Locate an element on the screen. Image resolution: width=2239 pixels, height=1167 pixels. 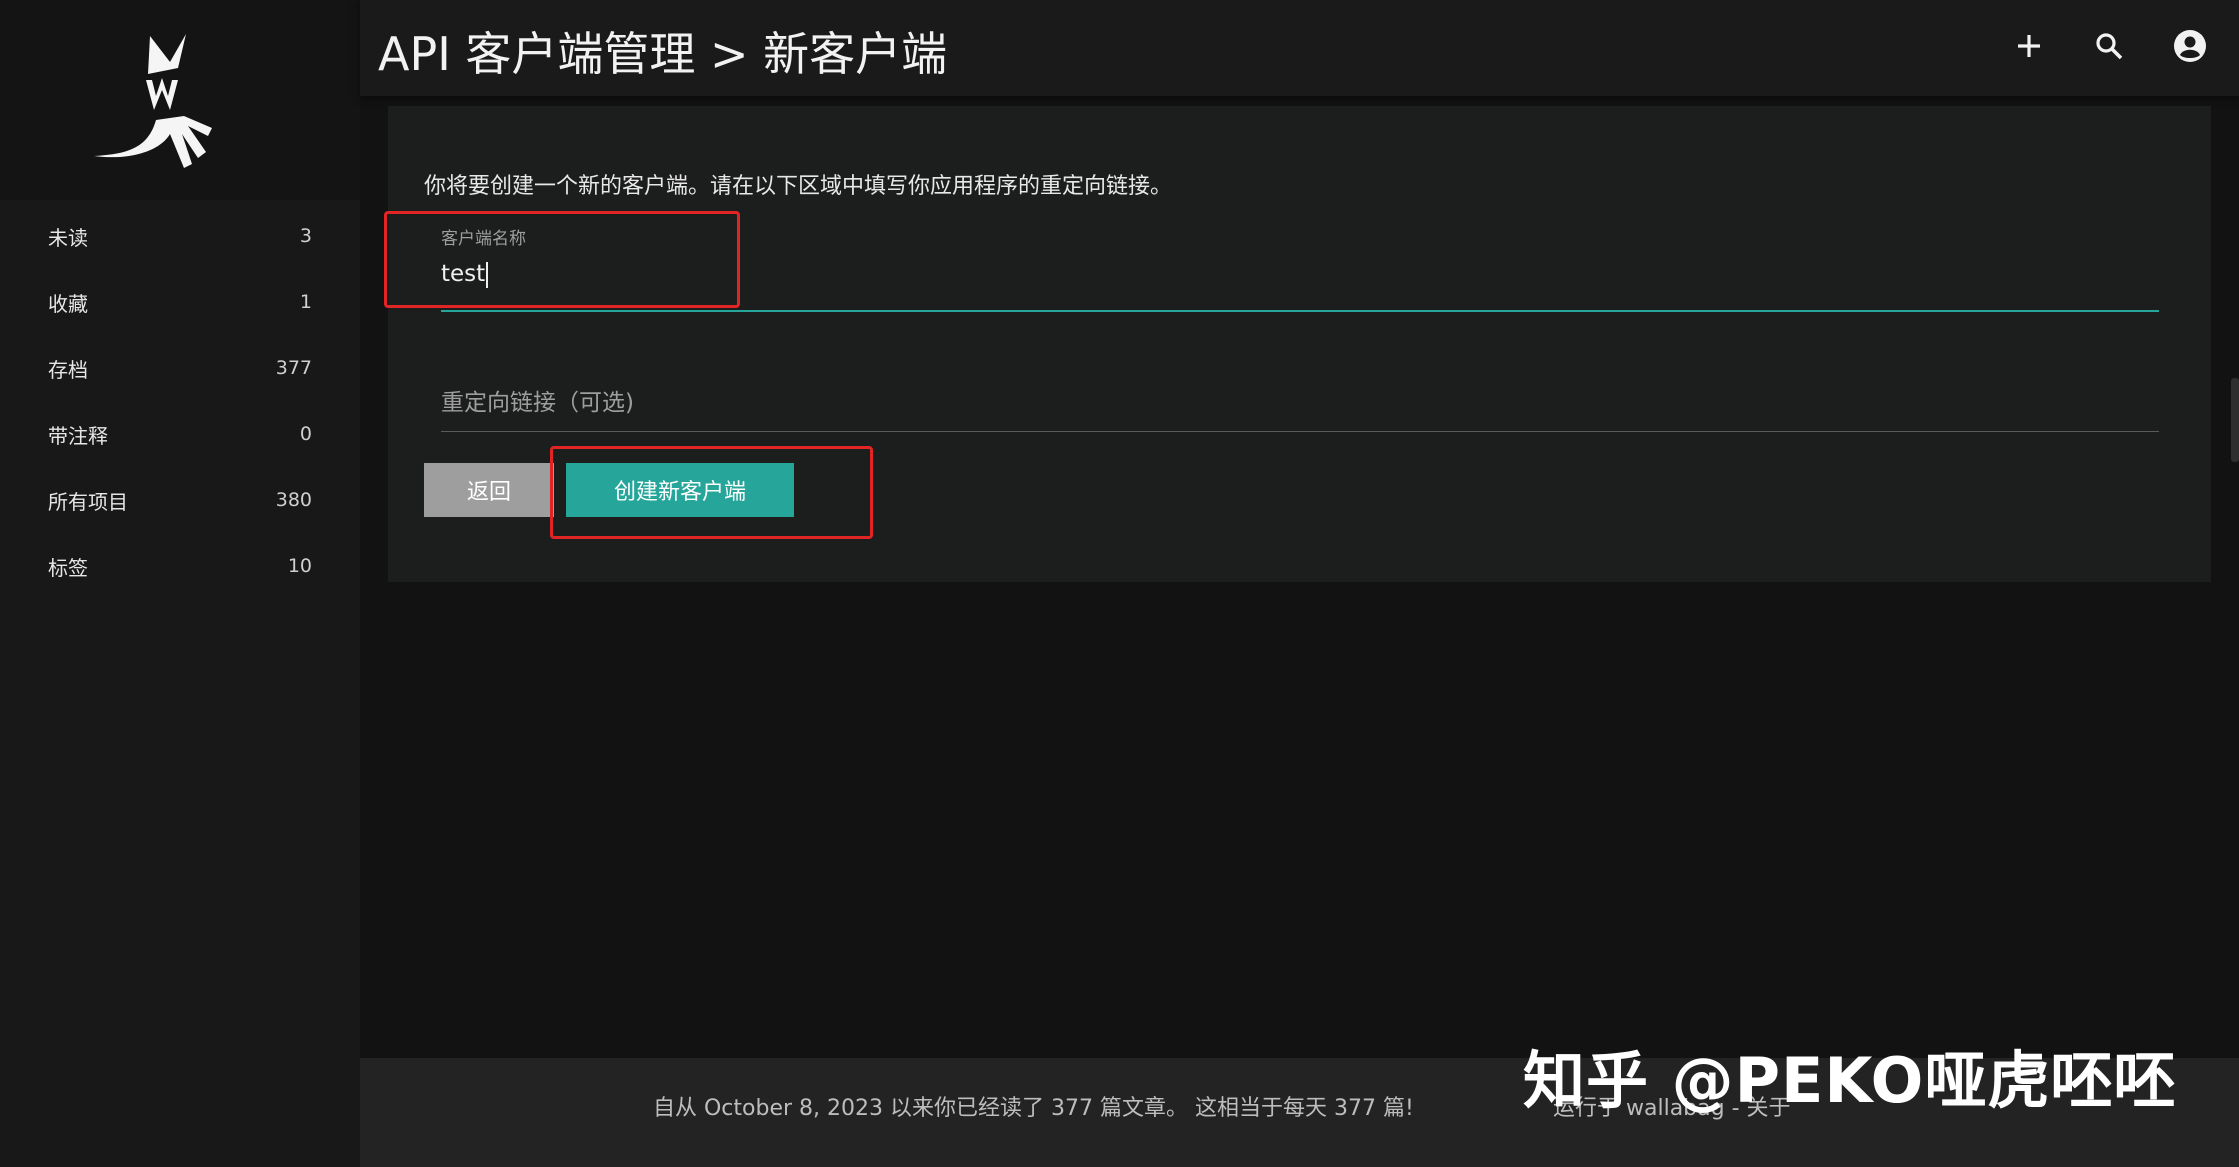
sidebar-item-annotated: 带注释 0 is located at coordinates (180, 434).